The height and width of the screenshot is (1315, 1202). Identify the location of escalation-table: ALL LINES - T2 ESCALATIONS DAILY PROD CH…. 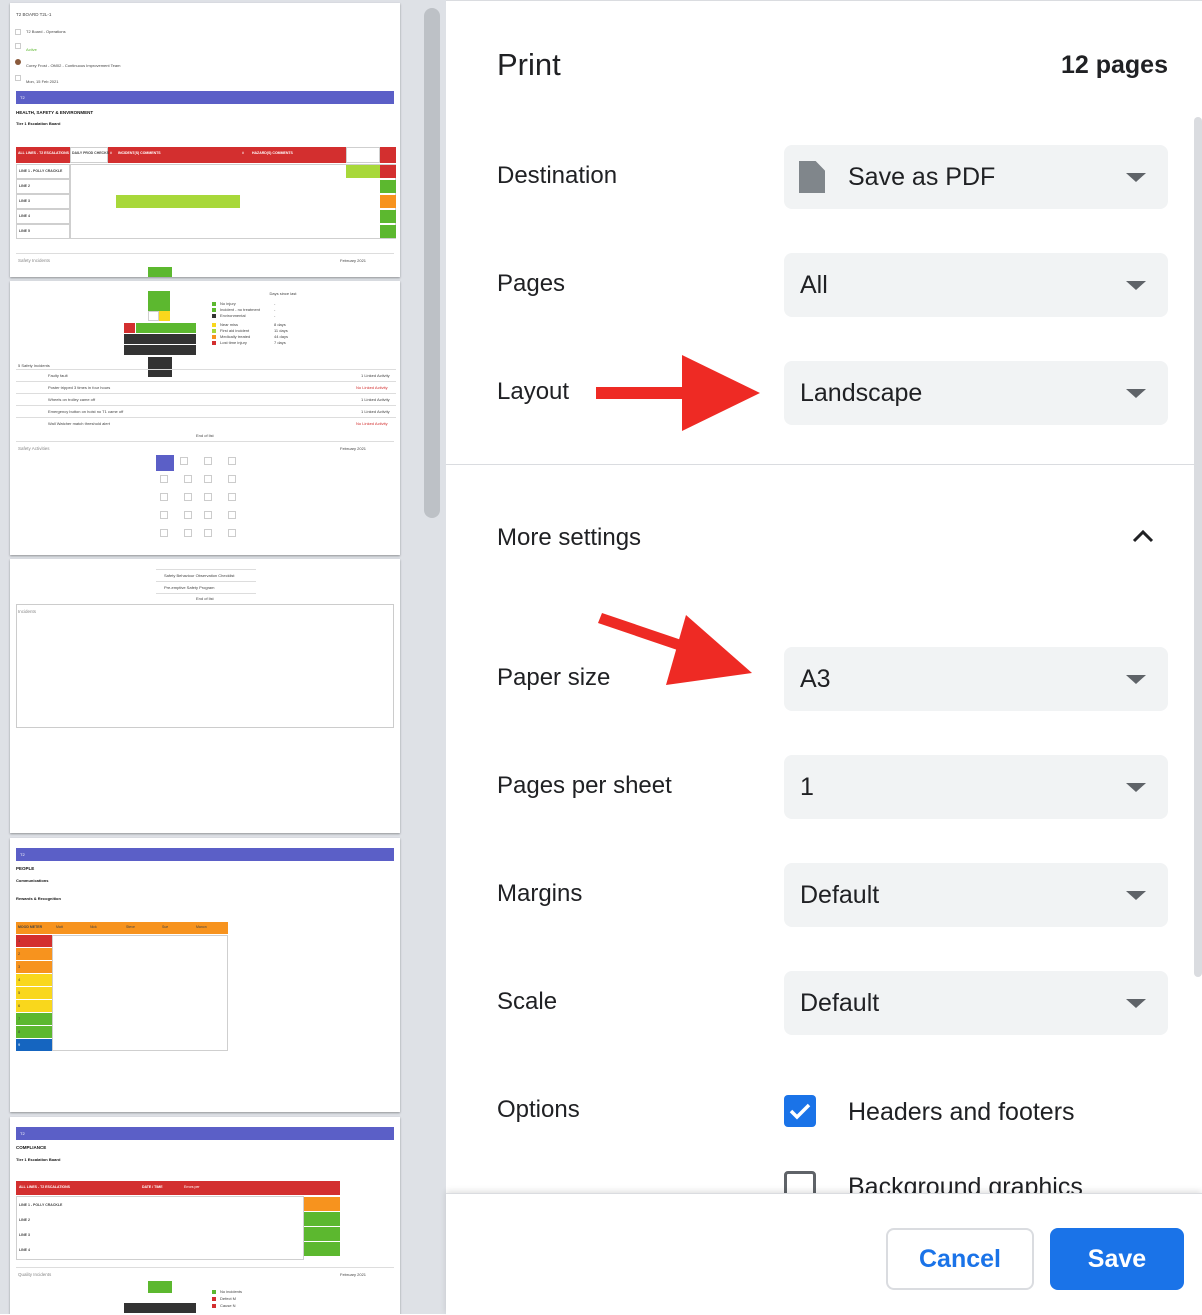
(206, 194).